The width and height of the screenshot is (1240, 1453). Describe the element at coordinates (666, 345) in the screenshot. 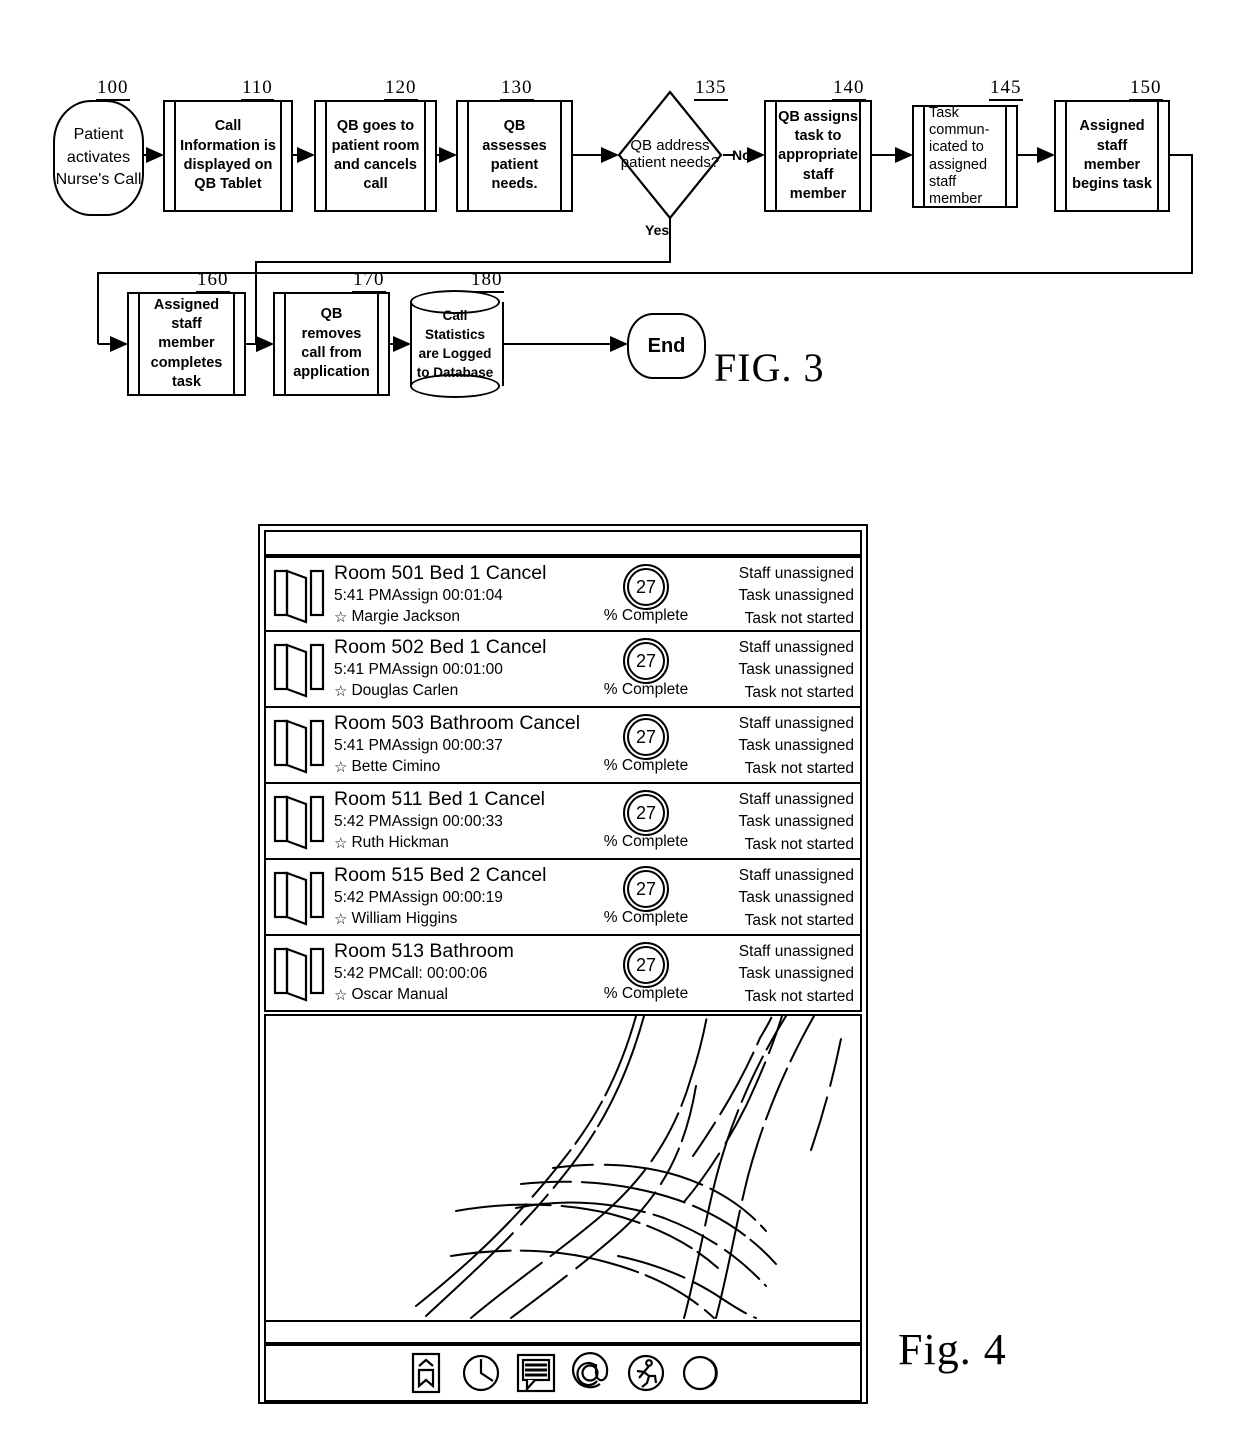

I see `flow-node-label: End` at that location.